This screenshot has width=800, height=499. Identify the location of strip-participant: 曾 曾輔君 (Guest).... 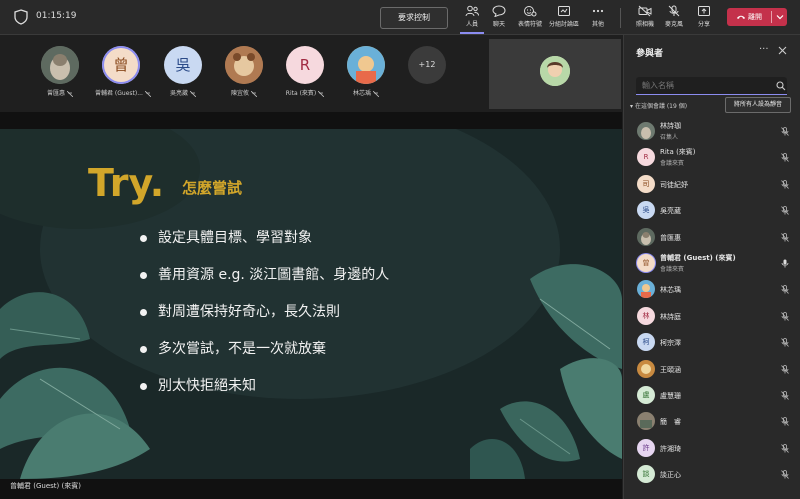
(123, 71).